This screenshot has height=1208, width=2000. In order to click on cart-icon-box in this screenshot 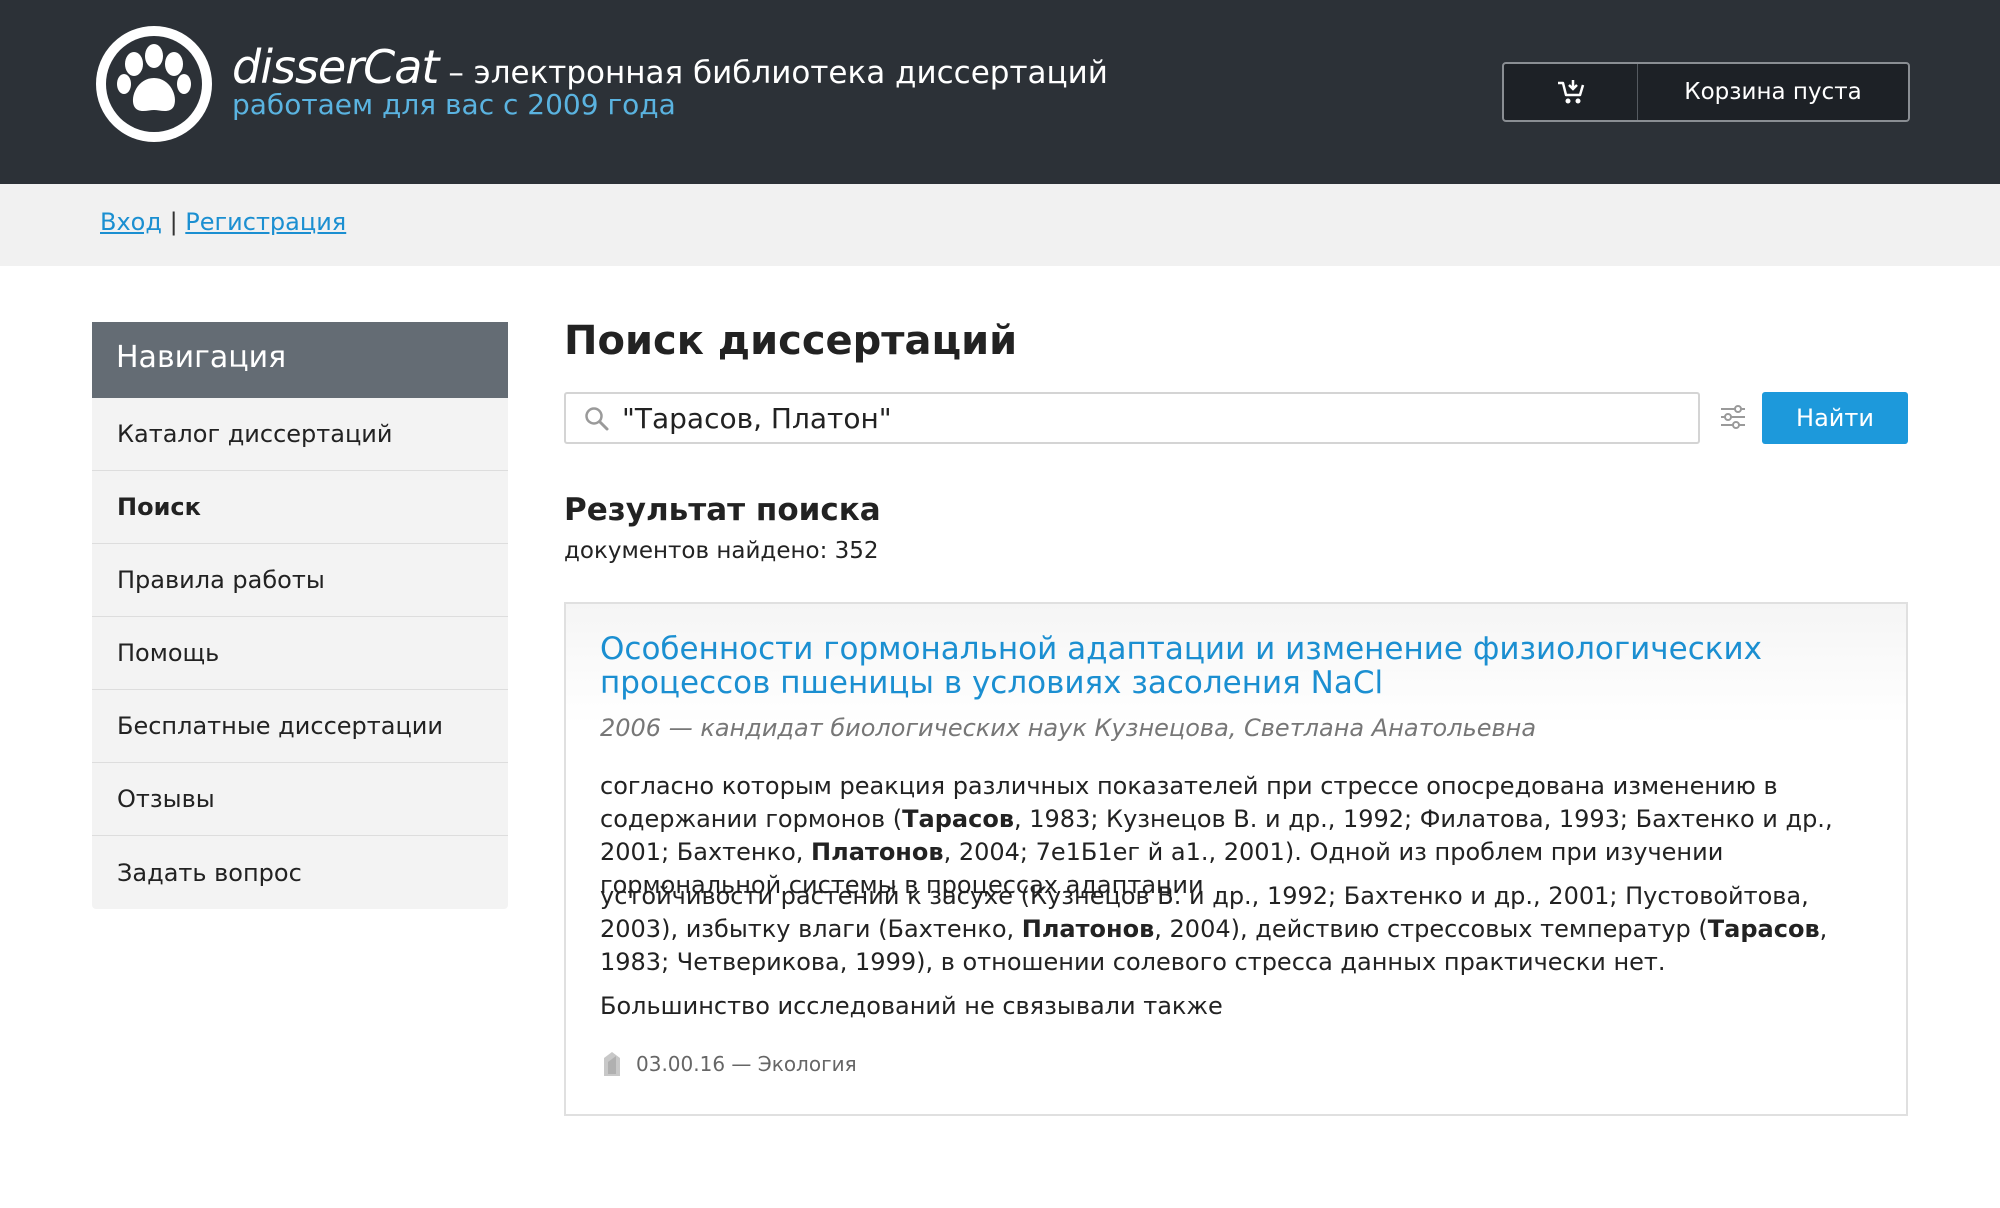, I will do `click(1571, 92)`.